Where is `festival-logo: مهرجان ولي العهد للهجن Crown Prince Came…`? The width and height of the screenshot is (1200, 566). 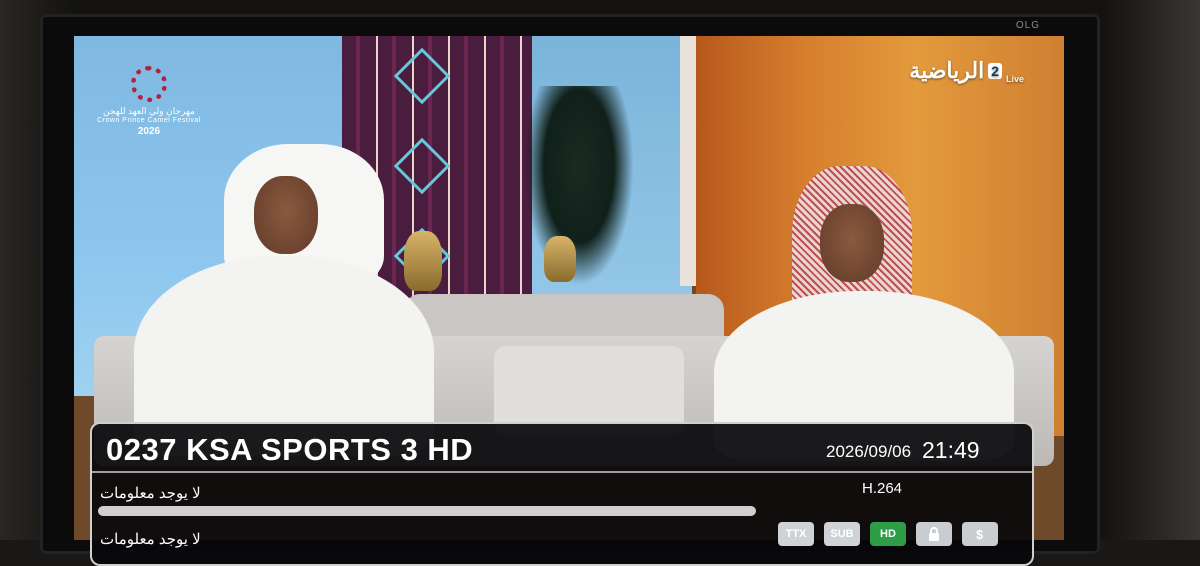 festival-logo: مهرجان ولي العهد للهجن Crown Prince Came… is located at coordinates (149, 101).